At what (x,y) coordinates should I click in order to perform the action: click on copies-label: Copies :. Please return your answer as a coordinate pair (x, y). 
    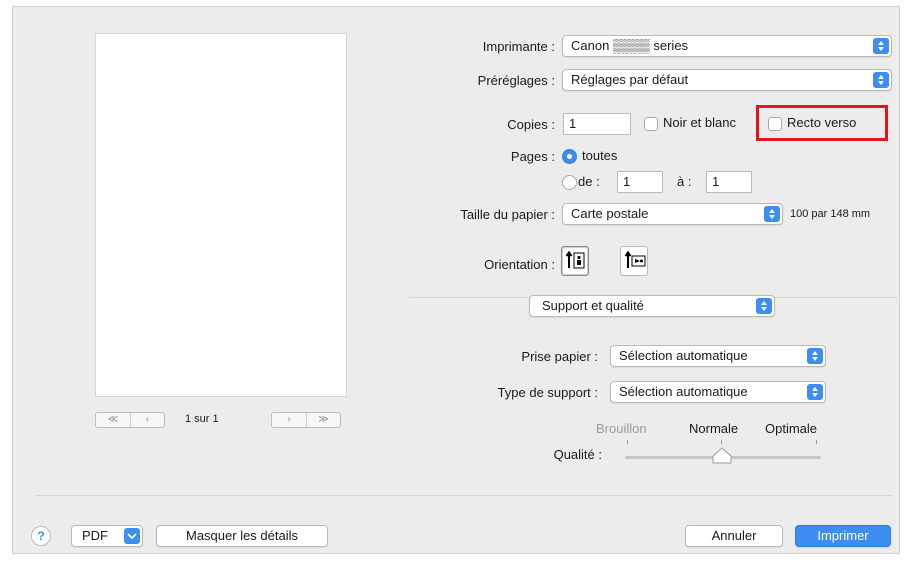
    Looking at the image, I should click on (531, 124).